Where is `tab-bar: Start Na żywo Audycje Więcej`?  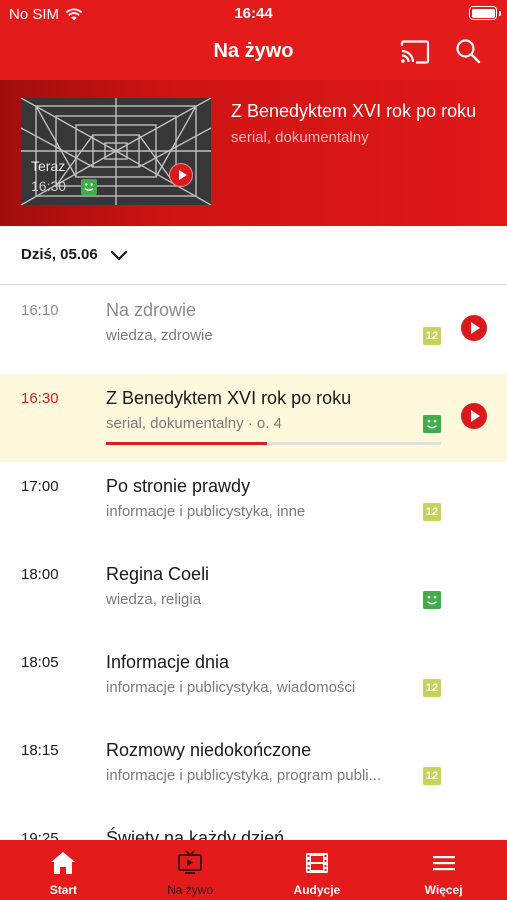 tab-bar: Start Na żywo Audycje Więcej is located at coordinates (253, 870).